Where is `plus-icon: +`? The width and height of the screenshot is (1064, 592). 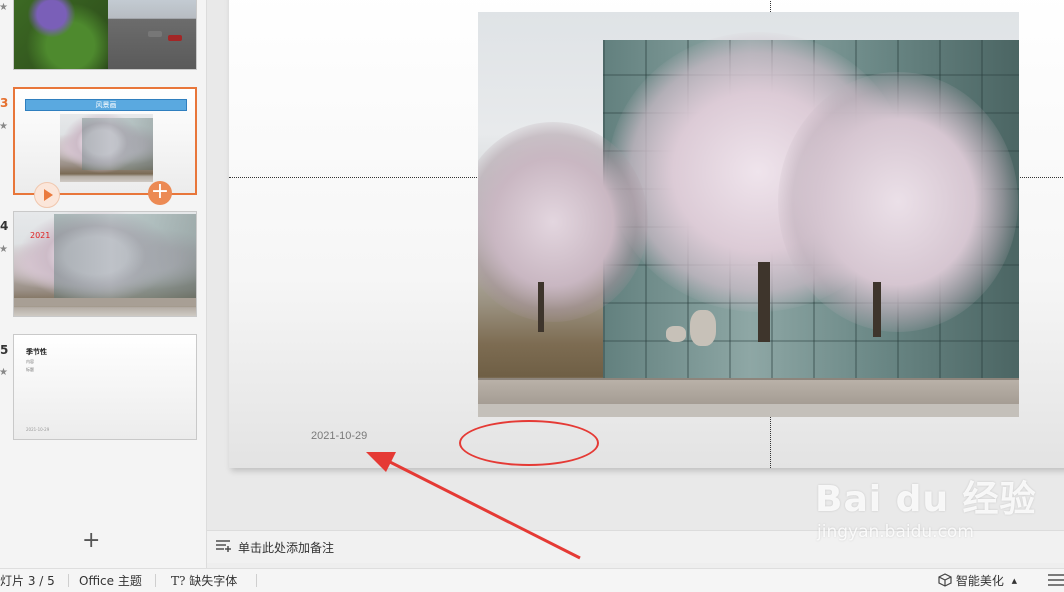
plus-icon: + is located at coordinates (160, 191).